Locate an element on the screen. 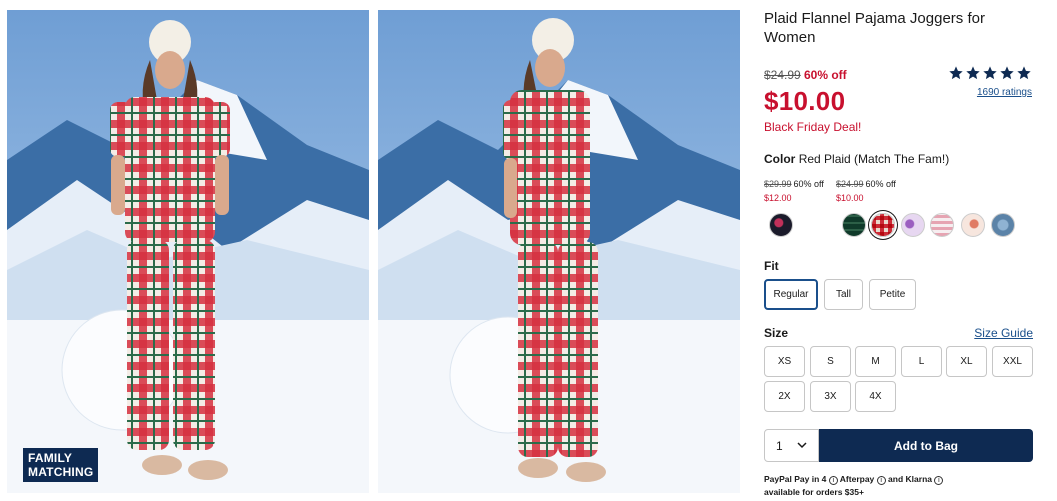 The image size is (1057, 501). add-to-bag-button: Add to Bag is located at coordinates (926, 445).